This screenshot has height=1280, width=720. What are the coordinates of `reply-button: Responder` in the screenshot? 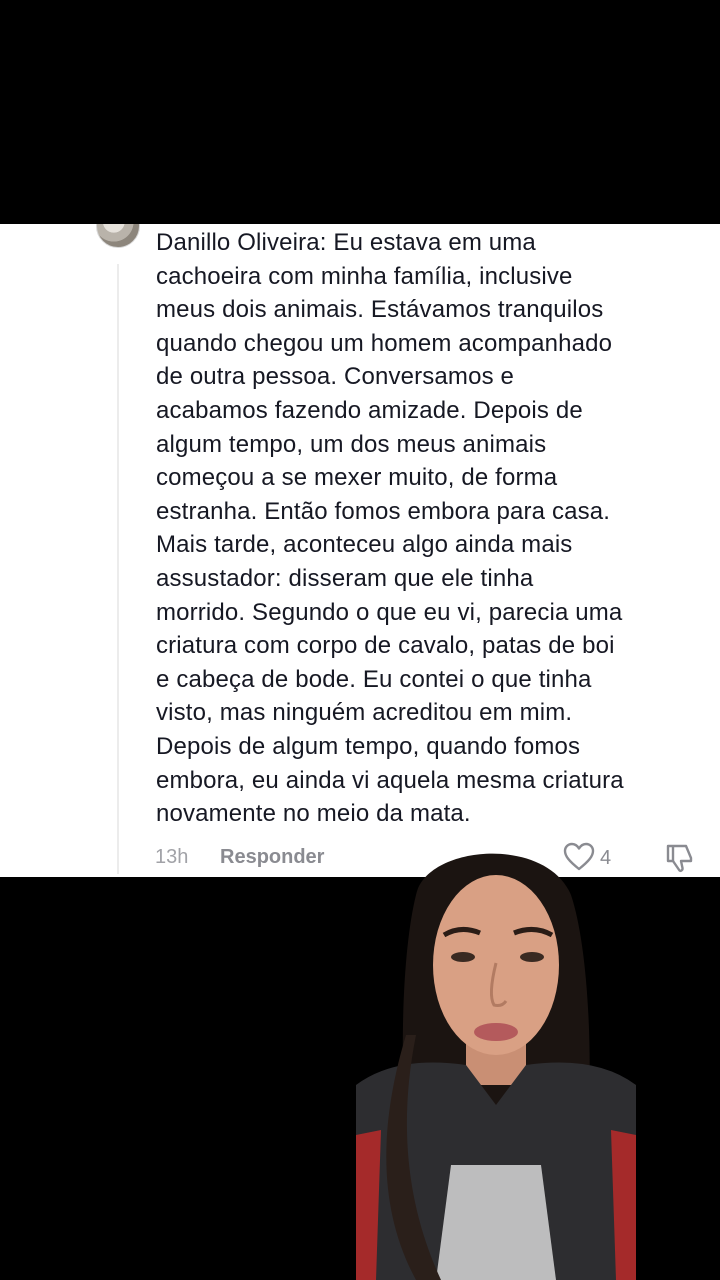 It's located at (272, 857).